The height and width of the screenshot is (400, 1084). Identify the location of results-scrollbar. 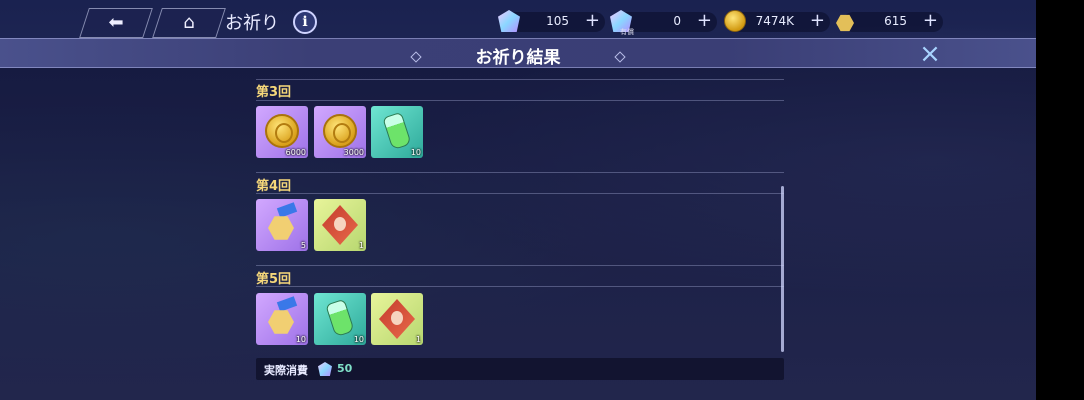
(782, 269).